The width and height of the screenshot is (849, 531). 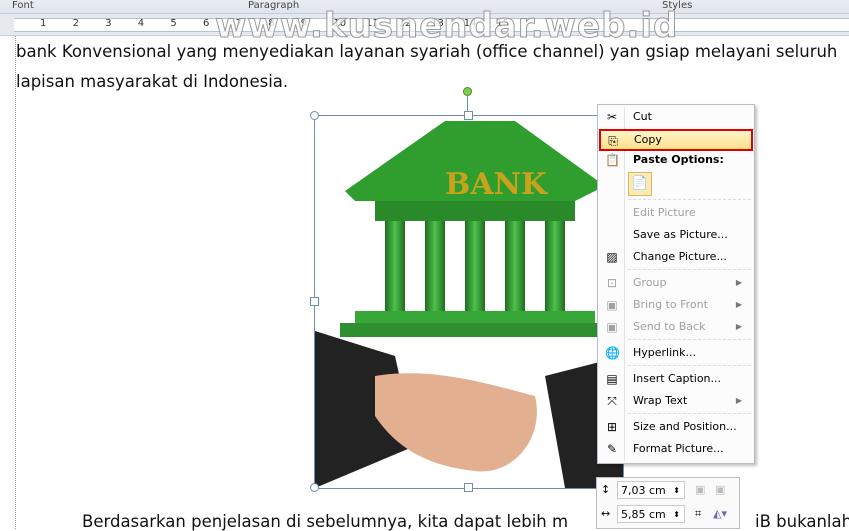 What do you see at coordinates (664, 212) in the screenshot?
I see `menu-item-label: Edit Picture` at bounding box center [664, 212].